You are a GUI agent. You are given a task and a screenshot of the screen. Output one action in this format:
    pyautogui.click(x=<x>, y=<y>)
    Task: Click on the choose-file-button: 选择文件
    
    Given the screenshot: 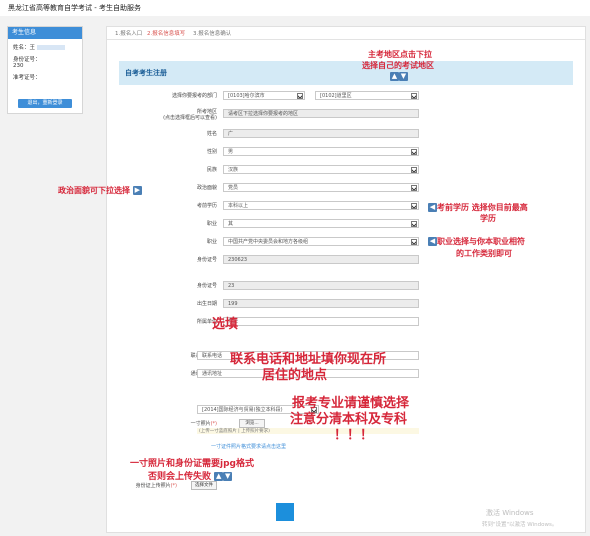 What is the action you would take?
    pyautogui.click(x=204, y=485)
    